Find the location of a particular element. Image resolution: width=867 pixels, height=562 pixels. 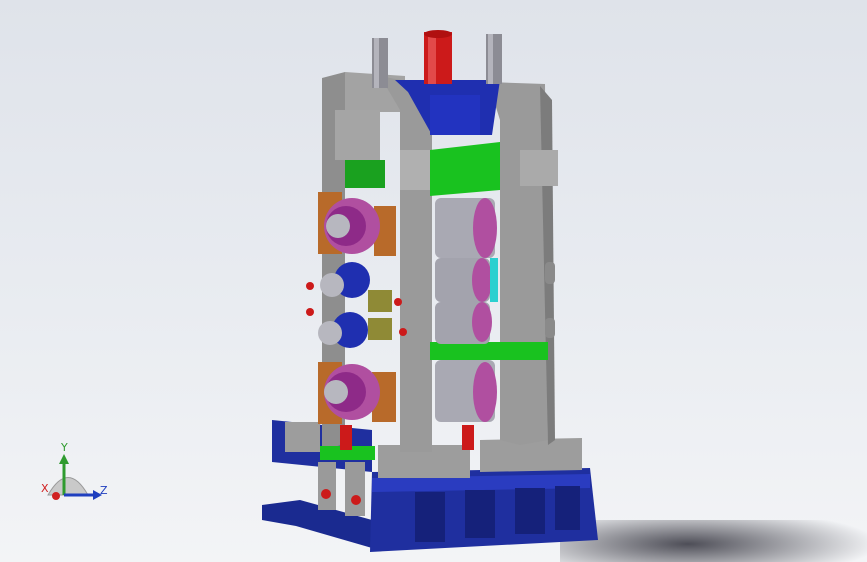

x-axis-dot-icon is located at coordinates (56, 496).